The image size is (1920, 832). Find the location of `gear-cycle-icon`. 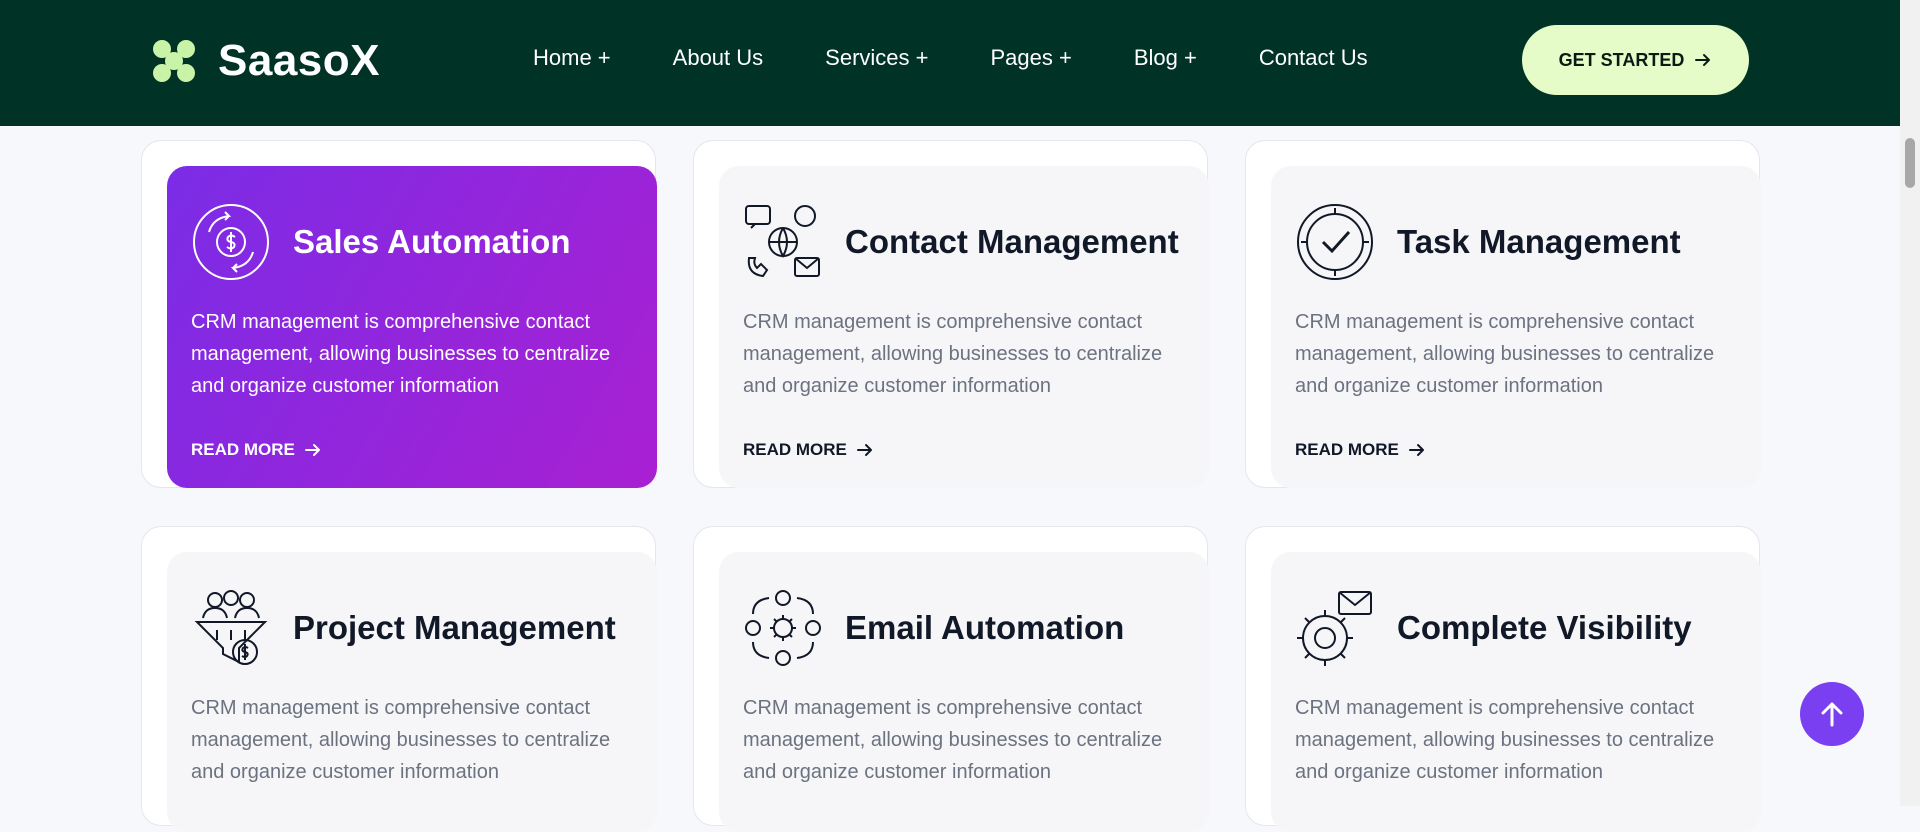

gear-cycle-icon is located at coordinates (783, 628).